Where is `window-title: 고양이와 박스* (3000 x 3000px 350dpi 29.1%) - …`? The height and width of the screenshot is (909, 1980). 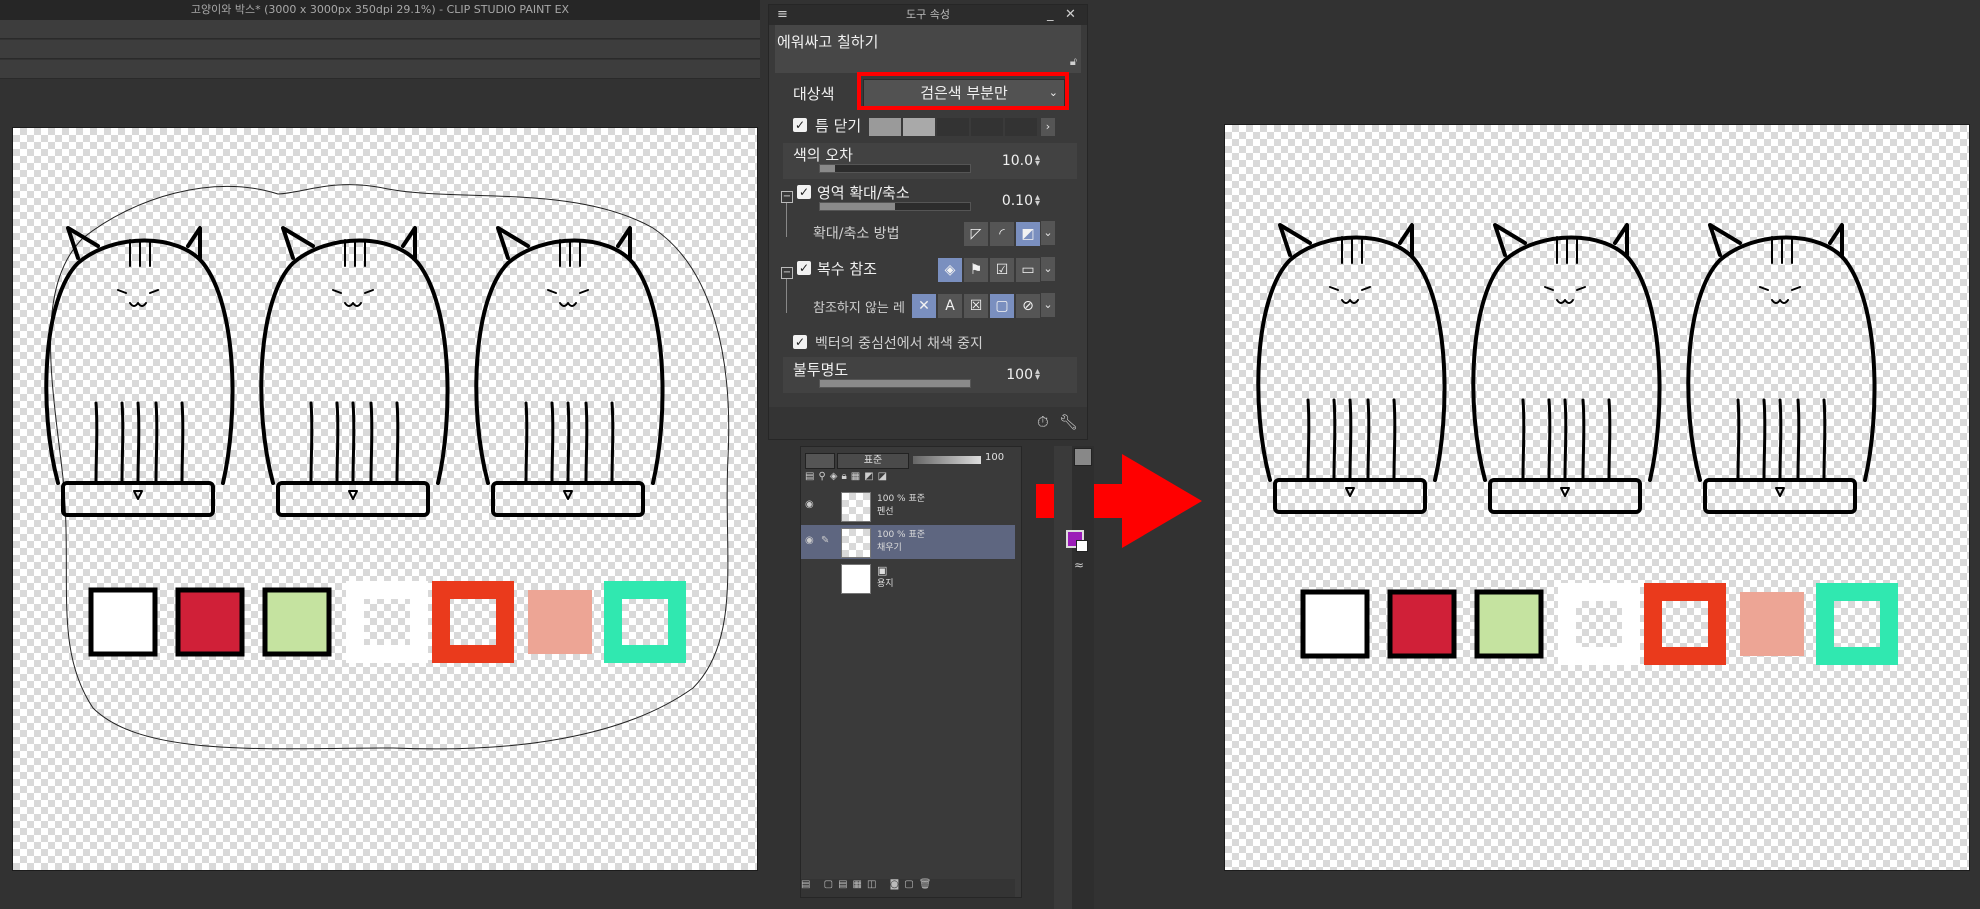
window-title: 고양이와 박스* (3000 x 3000px 350dpi 29.1%) - … is located at coordinates (380, 10).